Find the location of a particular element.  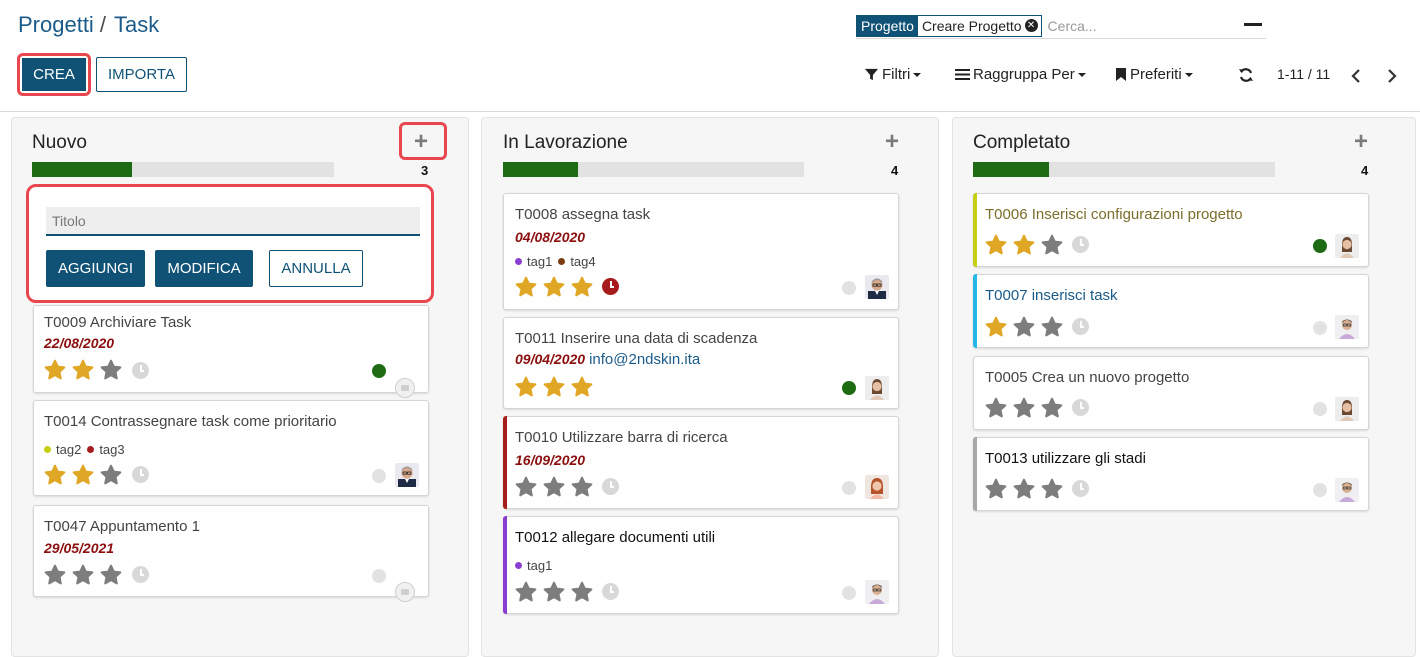

pager-previous-icon is located at coordinates (1356, 78).